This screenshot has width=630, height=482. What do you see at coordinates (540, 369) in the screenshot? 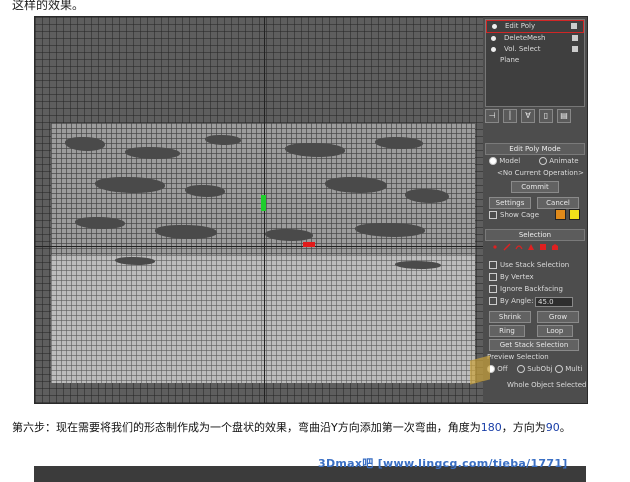
I see `preview-subobj-label: SubObj` at bounding box center [540, 369].